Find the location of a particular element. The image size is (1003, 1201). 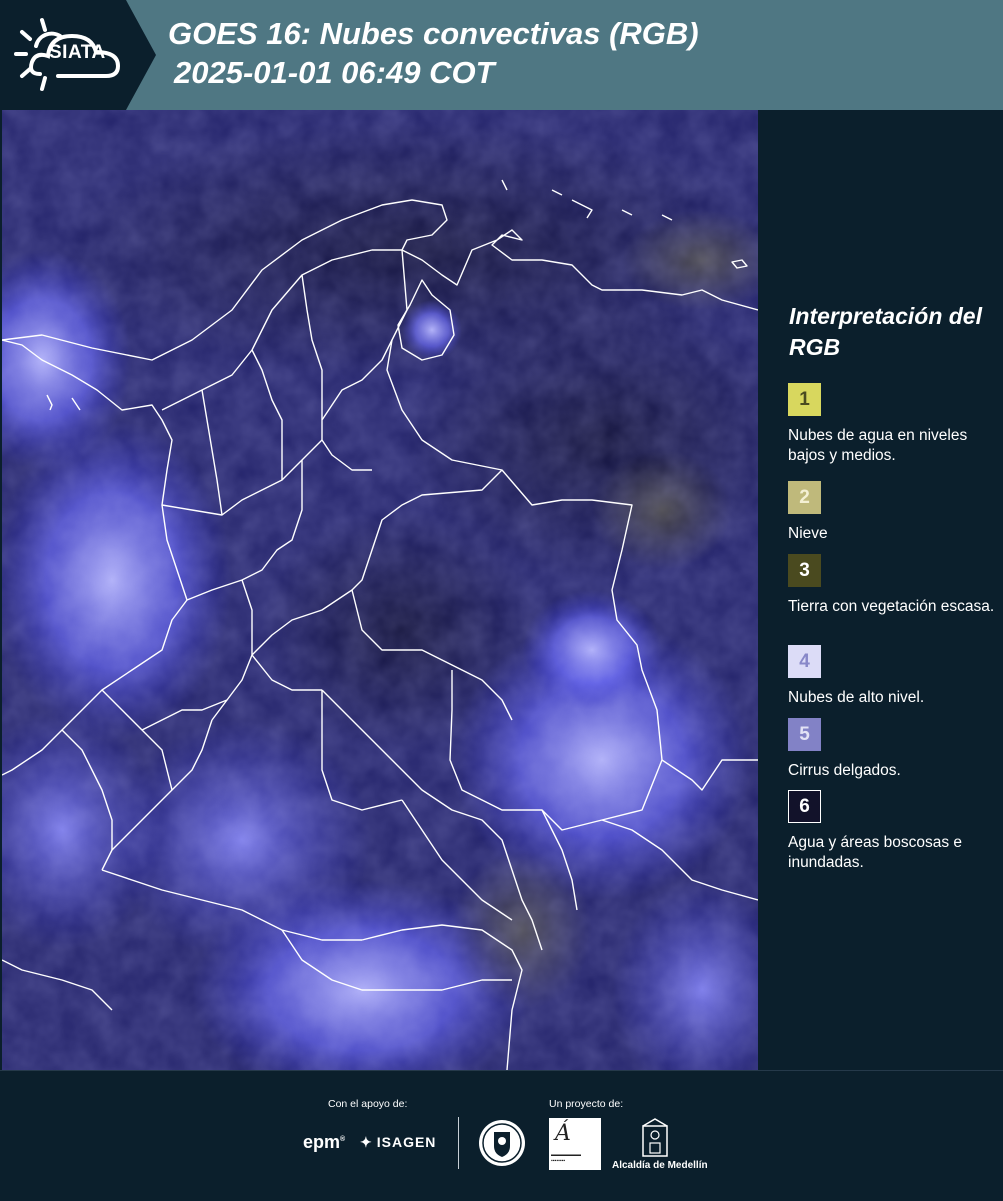

legend-label-2: Nieve is located at coordinates (808, 533).